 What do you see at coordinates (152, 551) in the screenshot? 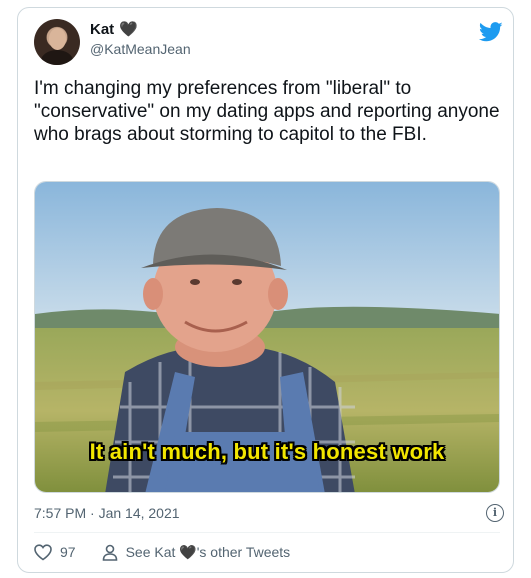
I see `see-tweets-prefix: See Kat` at bounding box center [152, 551].